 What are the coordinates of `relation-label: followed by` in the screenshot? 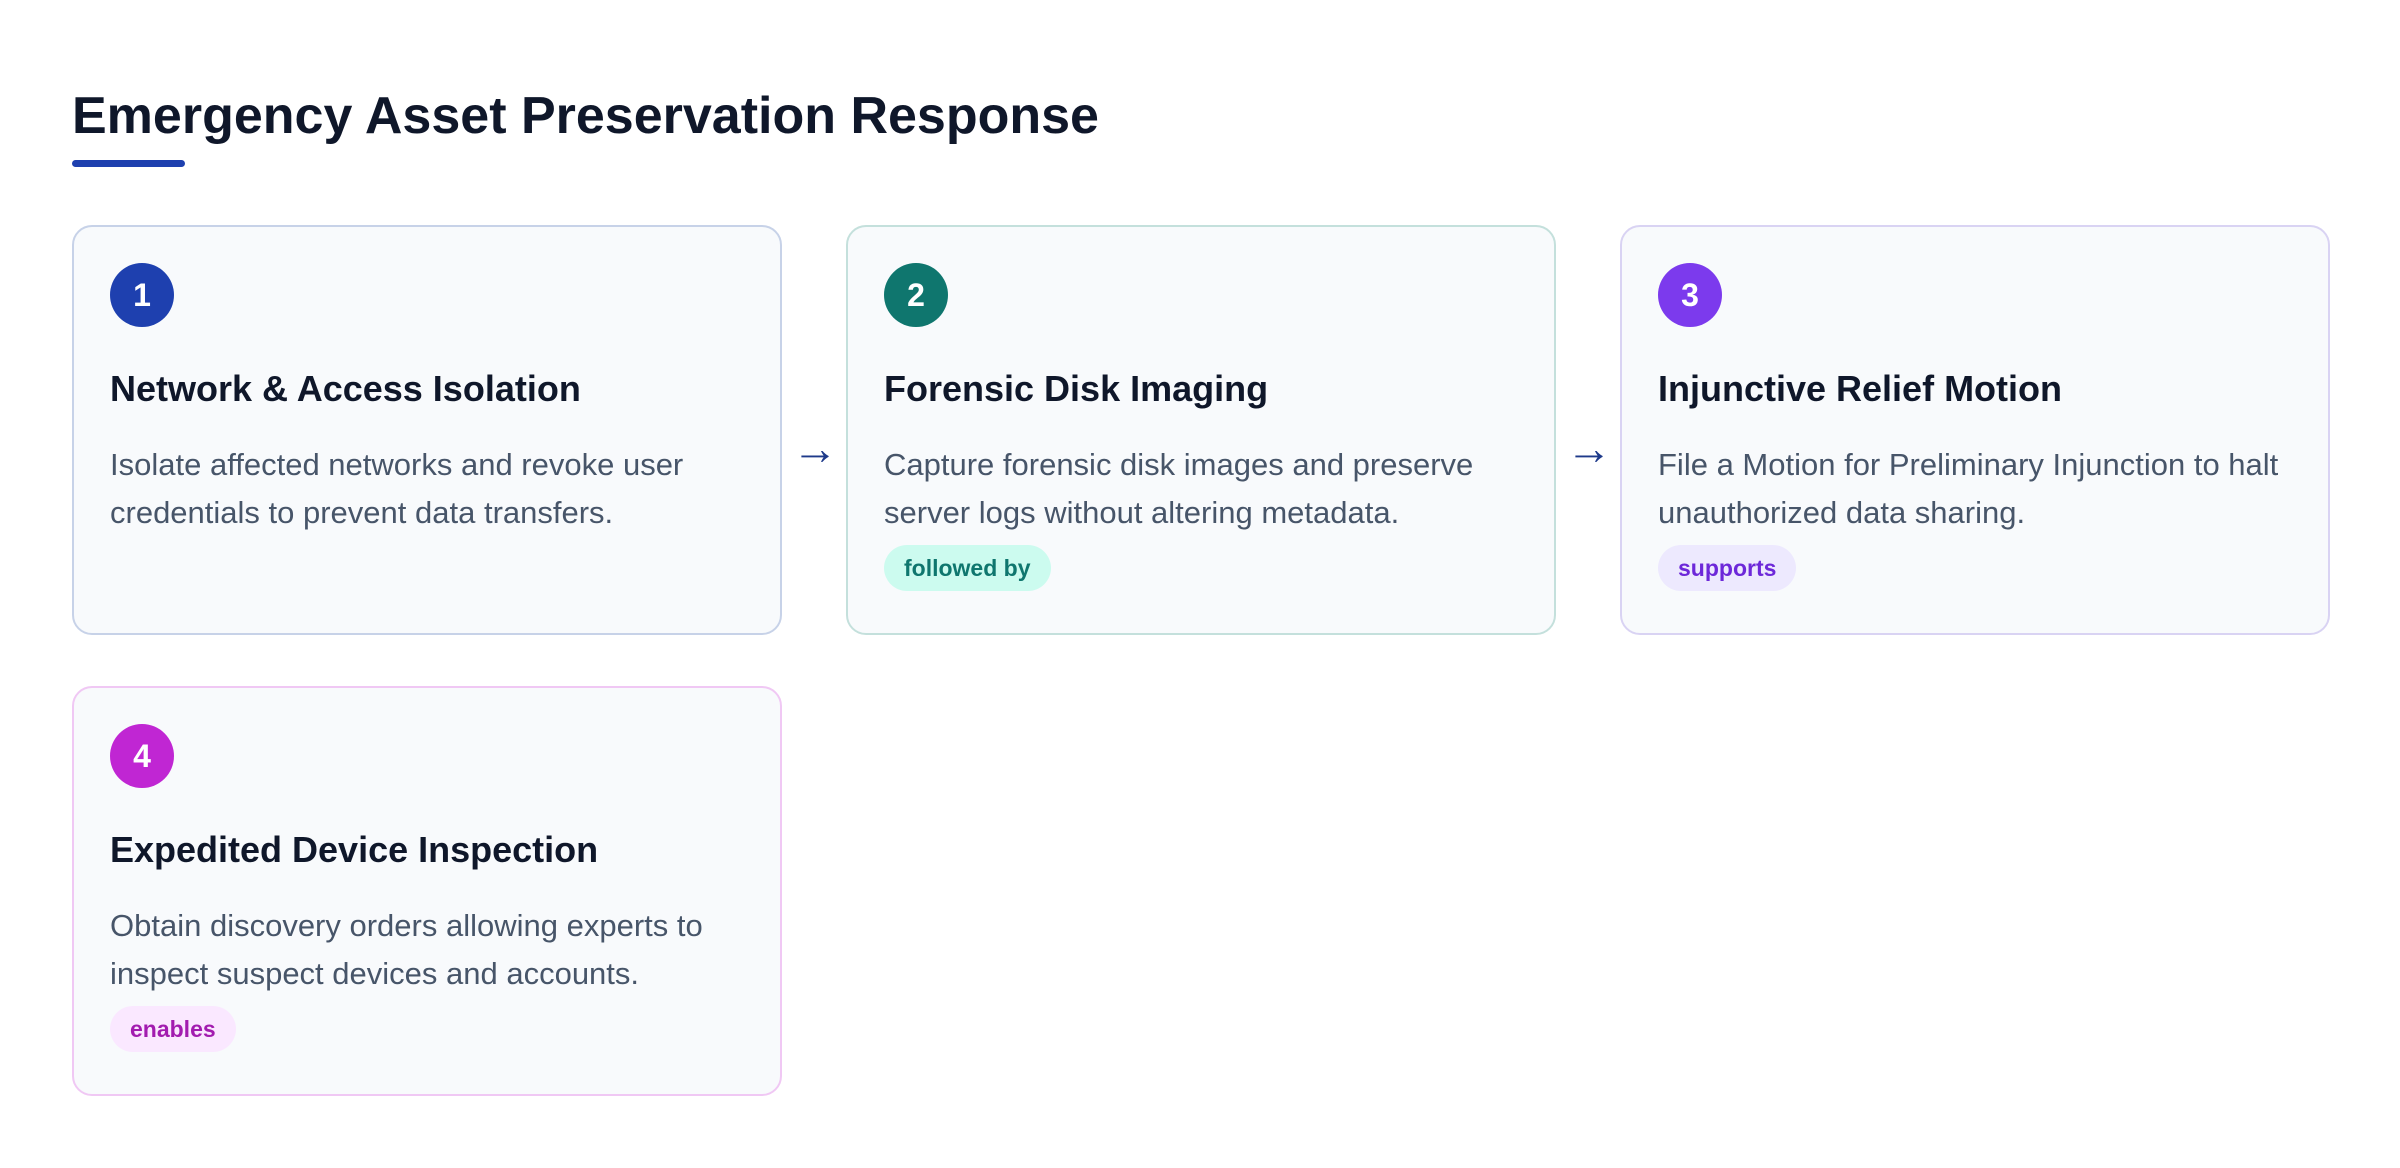 It's located at (967, 568).